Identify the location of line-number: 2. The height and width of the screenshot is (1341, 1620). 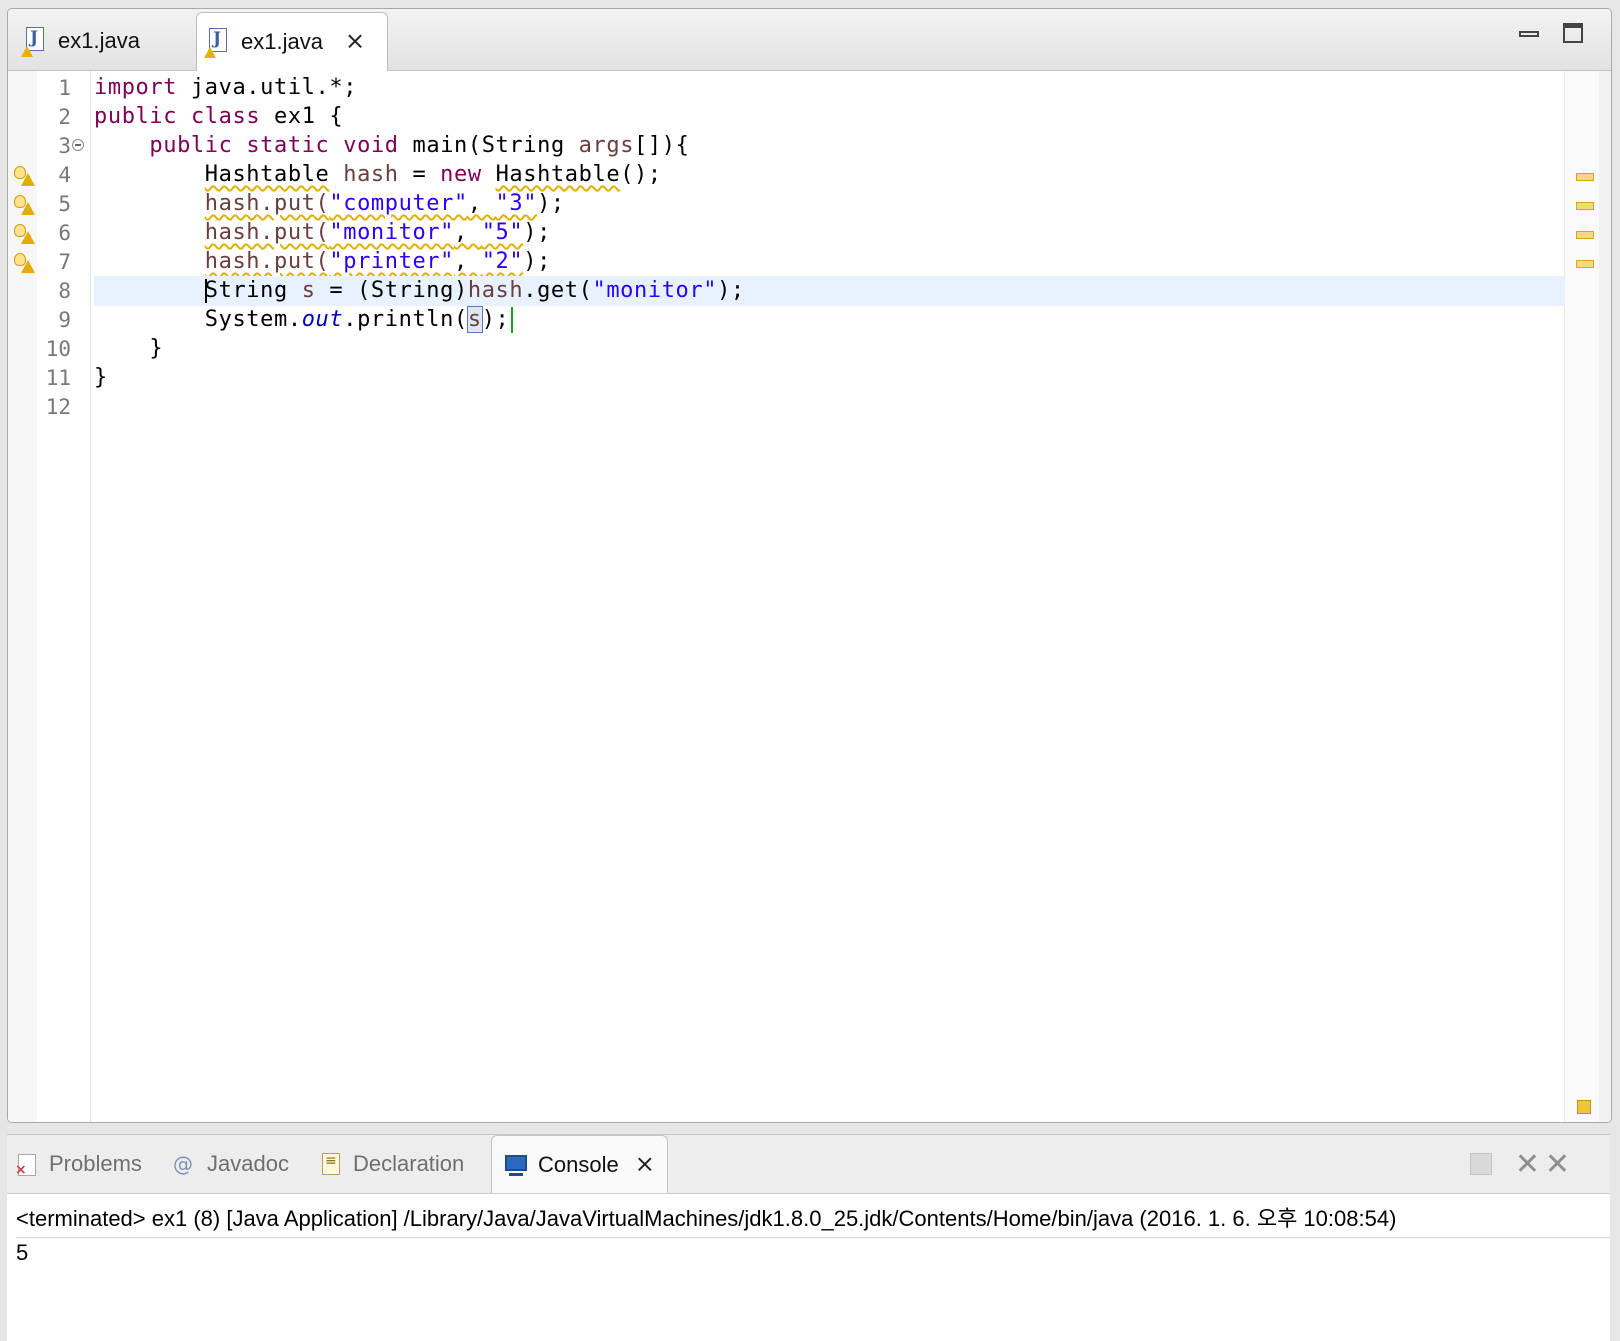
(64, 117).